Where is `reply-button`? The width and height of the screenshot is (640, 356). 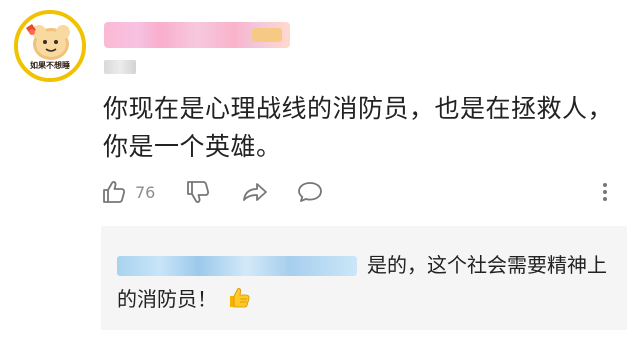
reply-button is located at coordinates (310, 192).